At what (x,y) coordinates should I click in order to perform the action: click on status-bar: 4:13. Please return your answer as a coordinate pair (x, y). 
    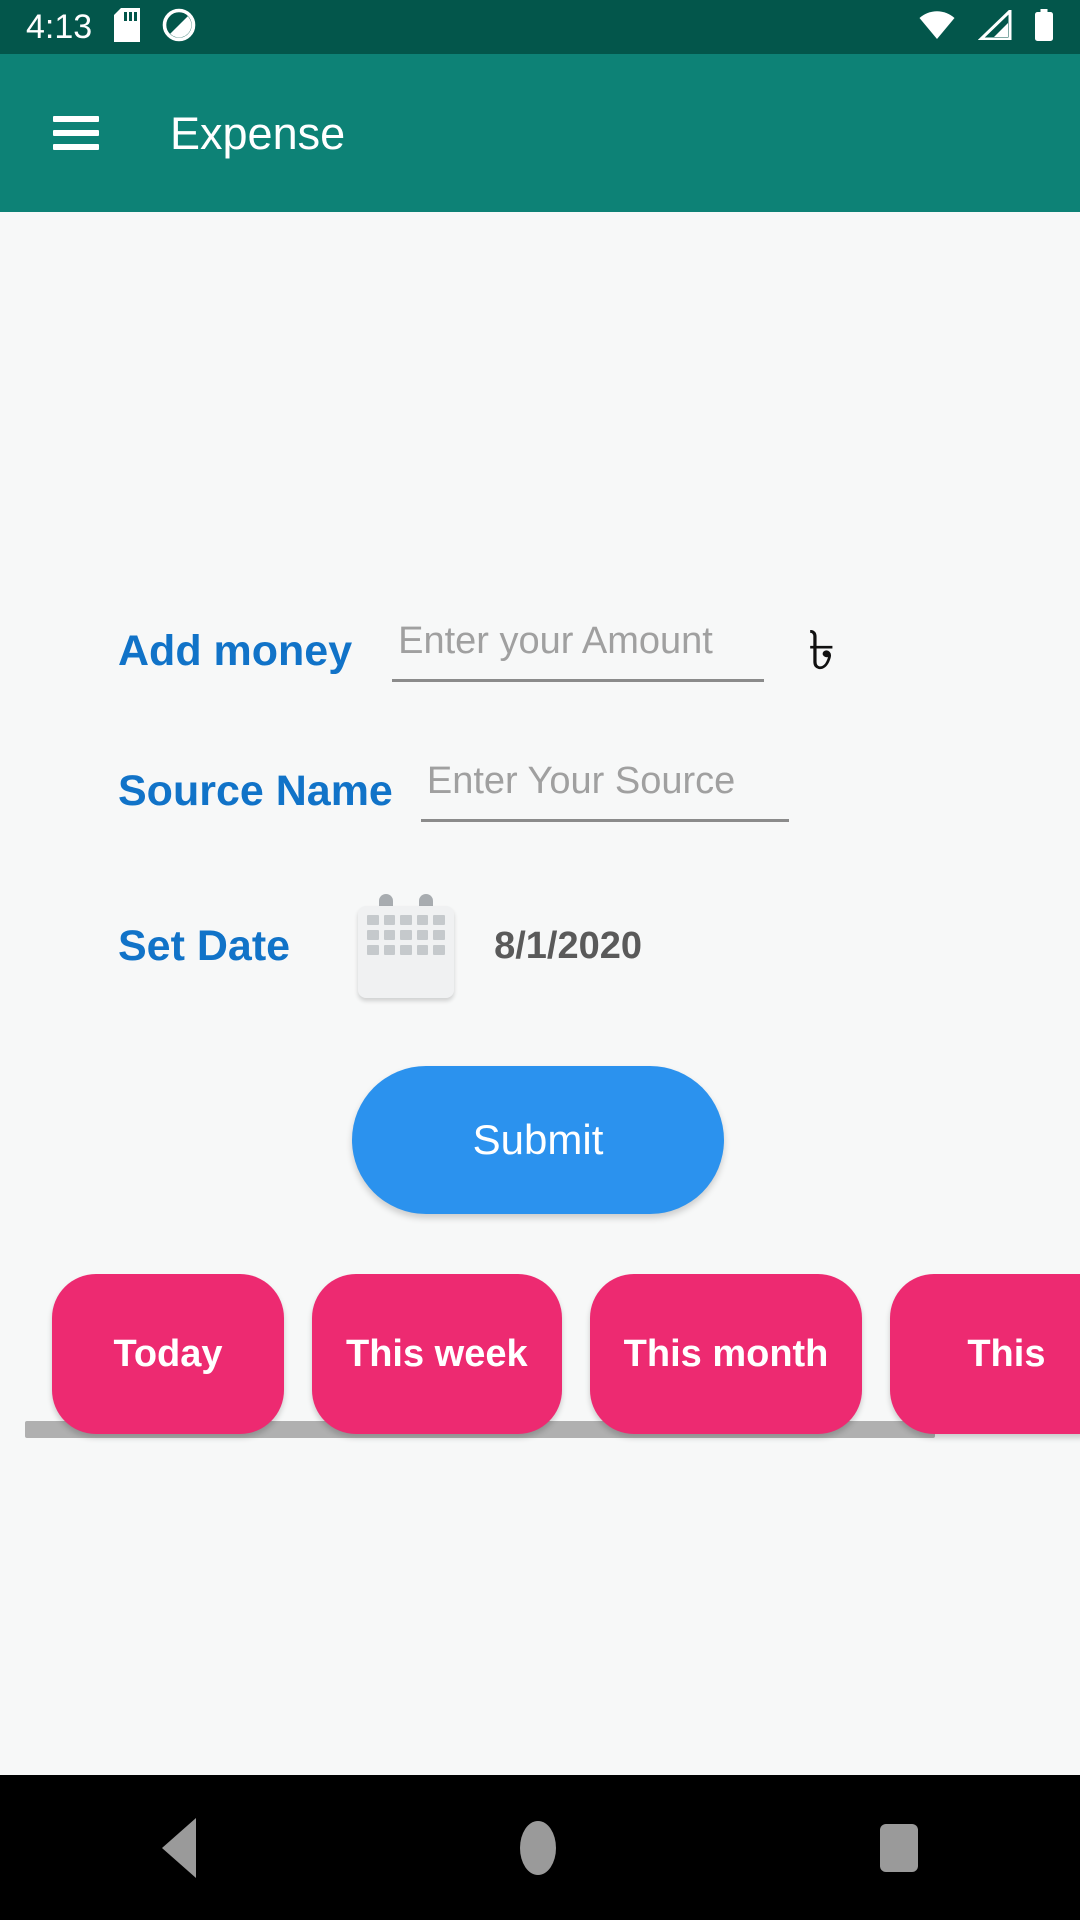
    Looking at the image, I should click on (540, 27).